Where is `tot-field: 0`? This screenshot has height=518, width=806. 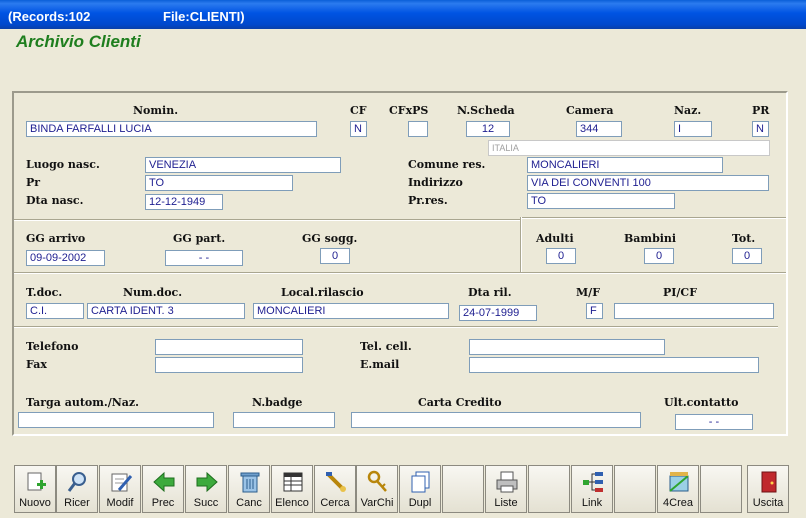
tot-field: 0 is located at coordinates (747, 256).